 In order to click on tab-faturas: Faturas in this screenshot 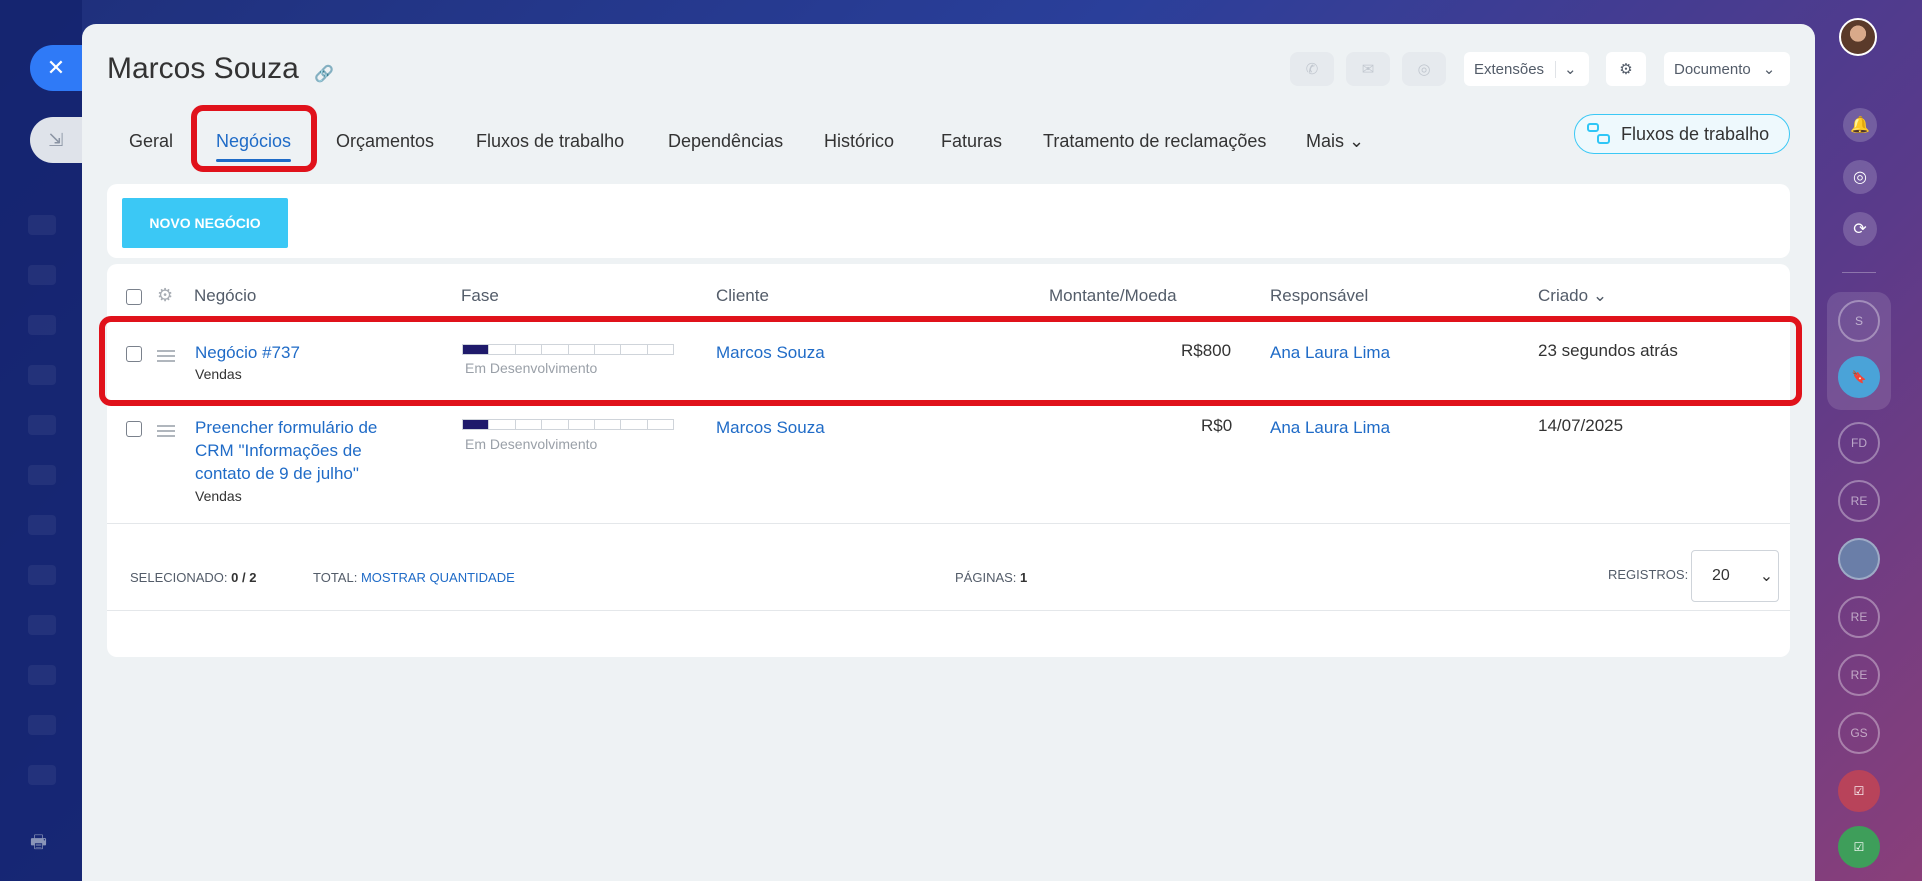, I will do `click(971, 141)`.